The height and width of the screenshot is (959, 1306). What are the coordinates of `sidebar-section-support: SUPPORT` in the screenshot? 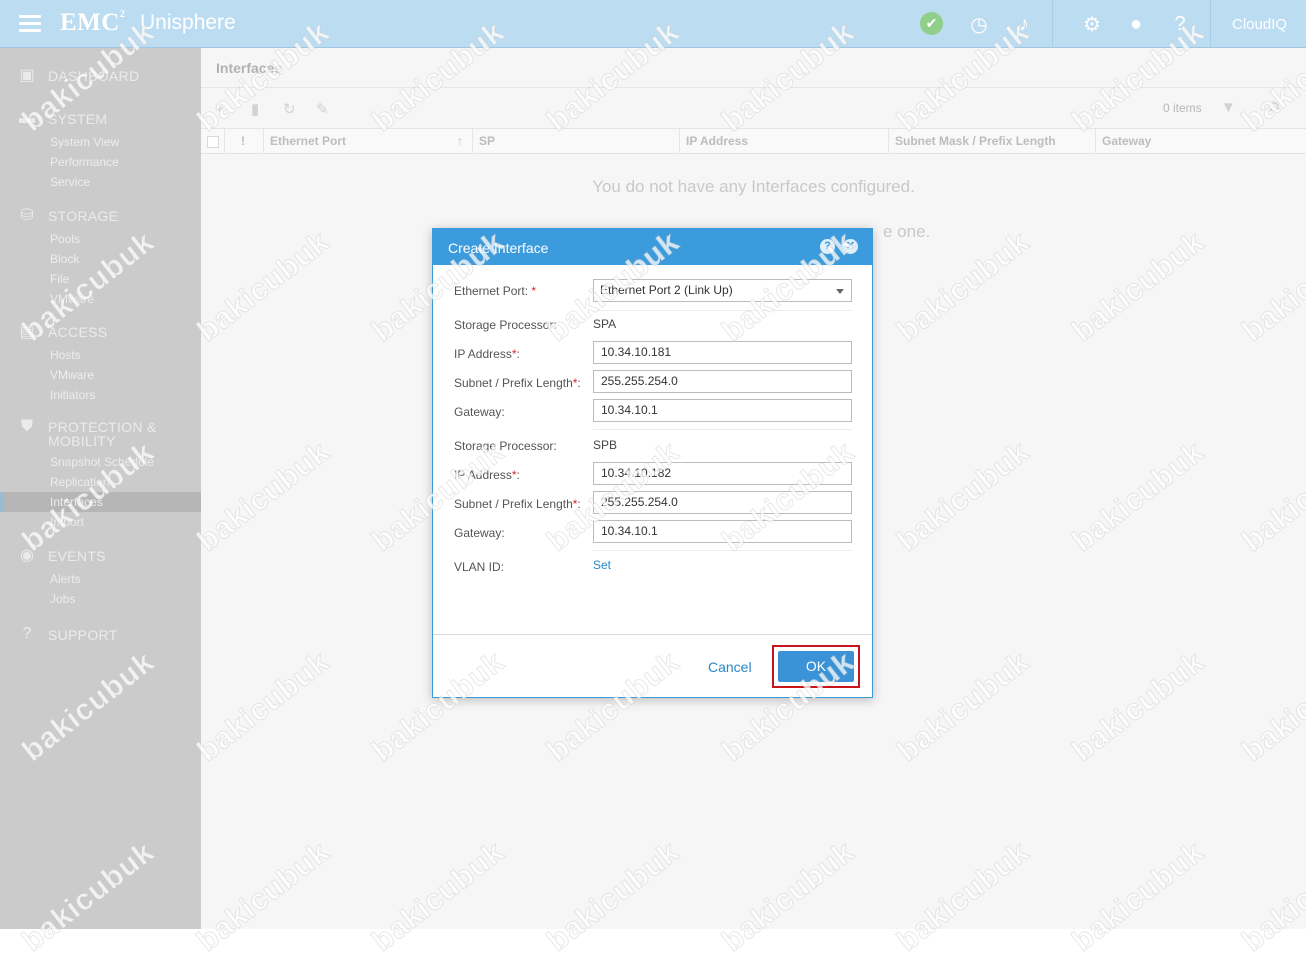 It's located at (83, 635).